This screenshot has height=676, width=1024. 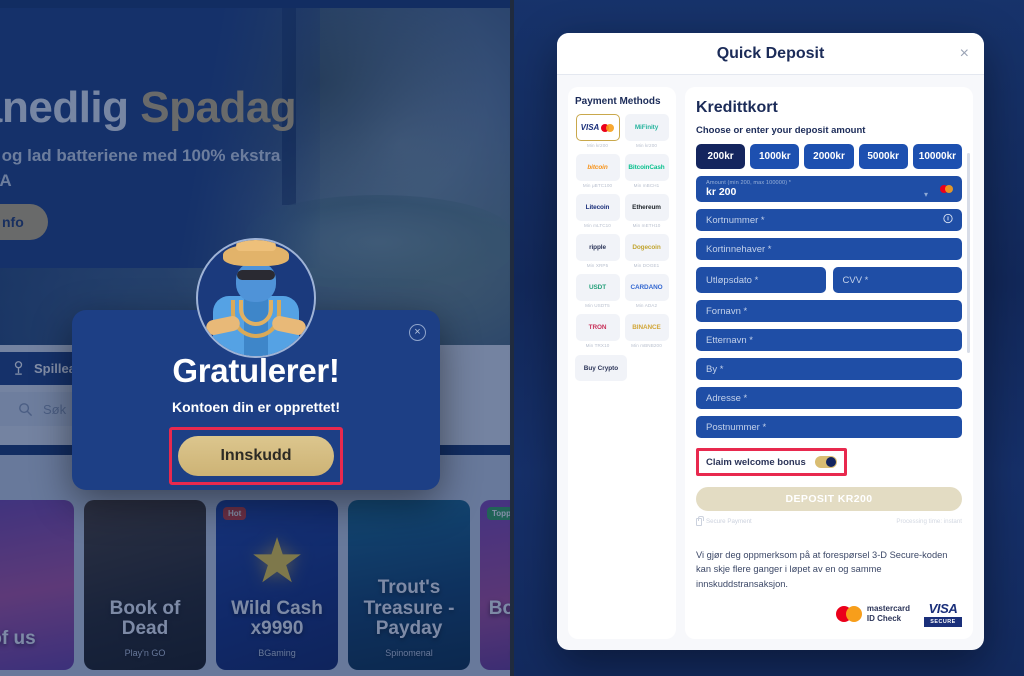 I want to click on security-row: Secure Payment Processing time: instant, so click(x=829, y=520).